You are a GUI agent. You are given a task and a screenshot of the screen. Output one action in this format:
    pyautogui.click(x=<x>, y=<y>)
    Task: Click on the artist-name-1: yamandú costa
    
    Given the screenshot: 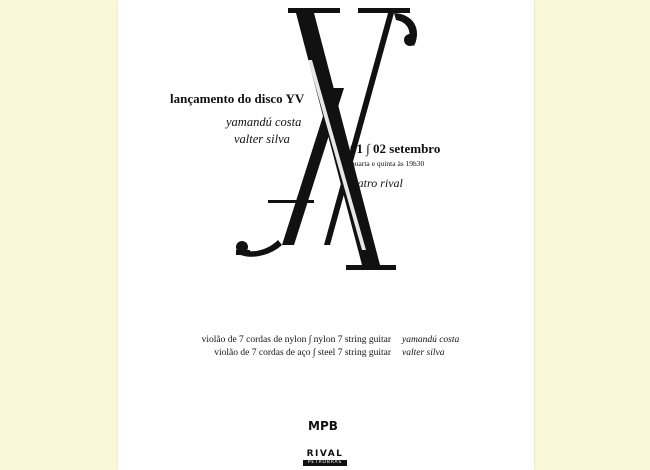 What is the action you would take?
    pyautogui.click(x=264, y=122)
    